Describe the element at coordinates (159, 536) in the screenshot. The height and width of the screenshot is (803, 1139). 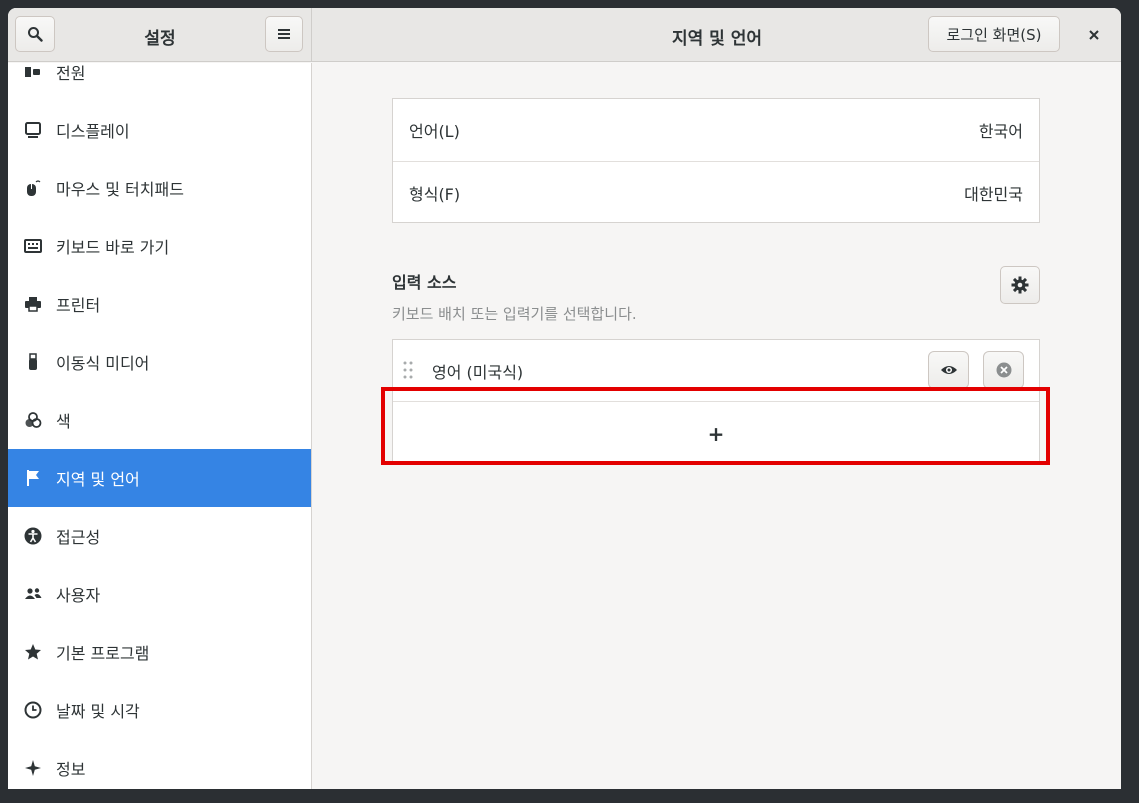
I see `sidebar-item-accessibility: 접근성` at that location.